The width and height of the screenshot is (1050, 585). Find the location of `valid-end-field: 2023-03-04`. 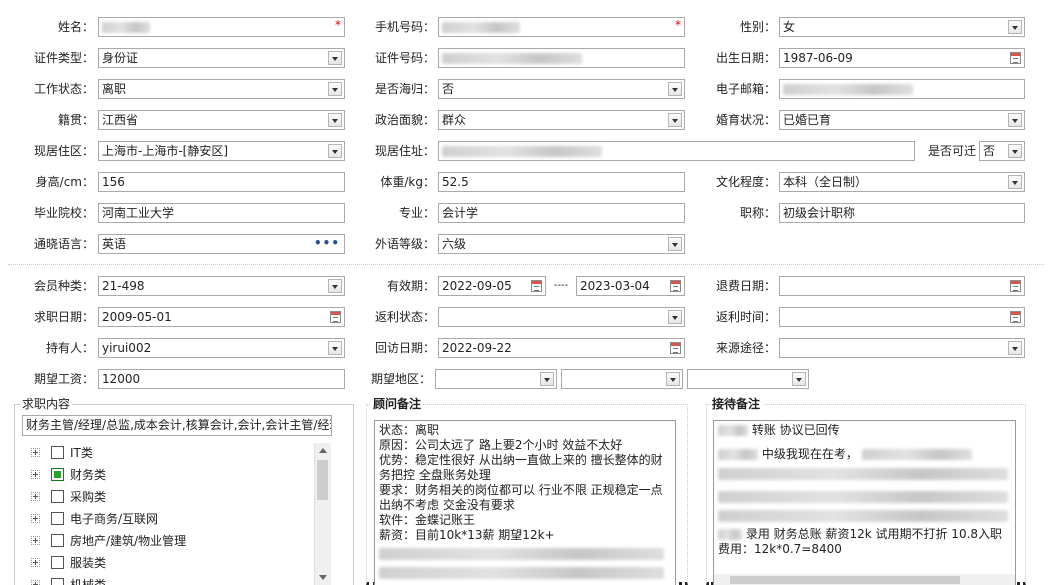

valid-end-field: 2023-03-04 is located at coordinates (630, 286).